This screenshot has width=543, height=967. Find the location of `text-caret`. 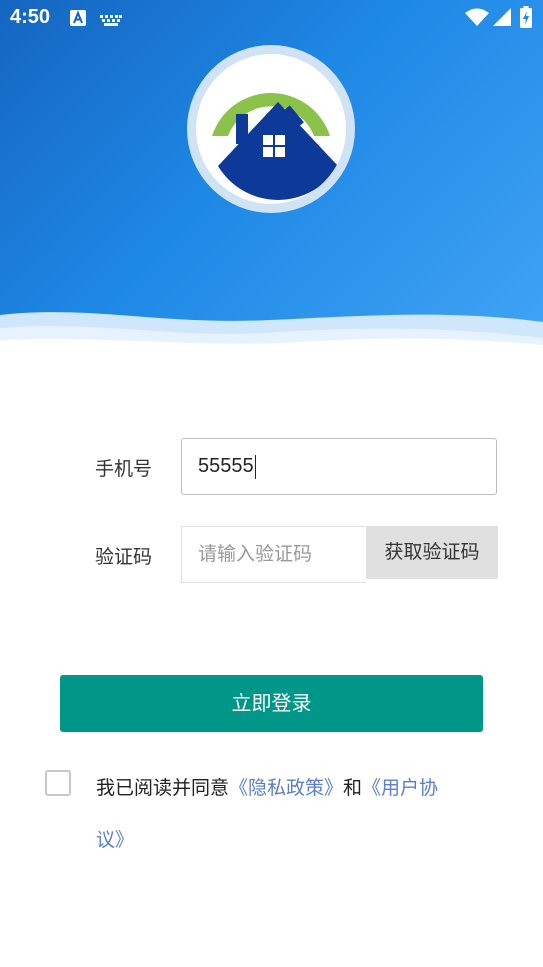

text-caret is located at coordinates (255, 466).